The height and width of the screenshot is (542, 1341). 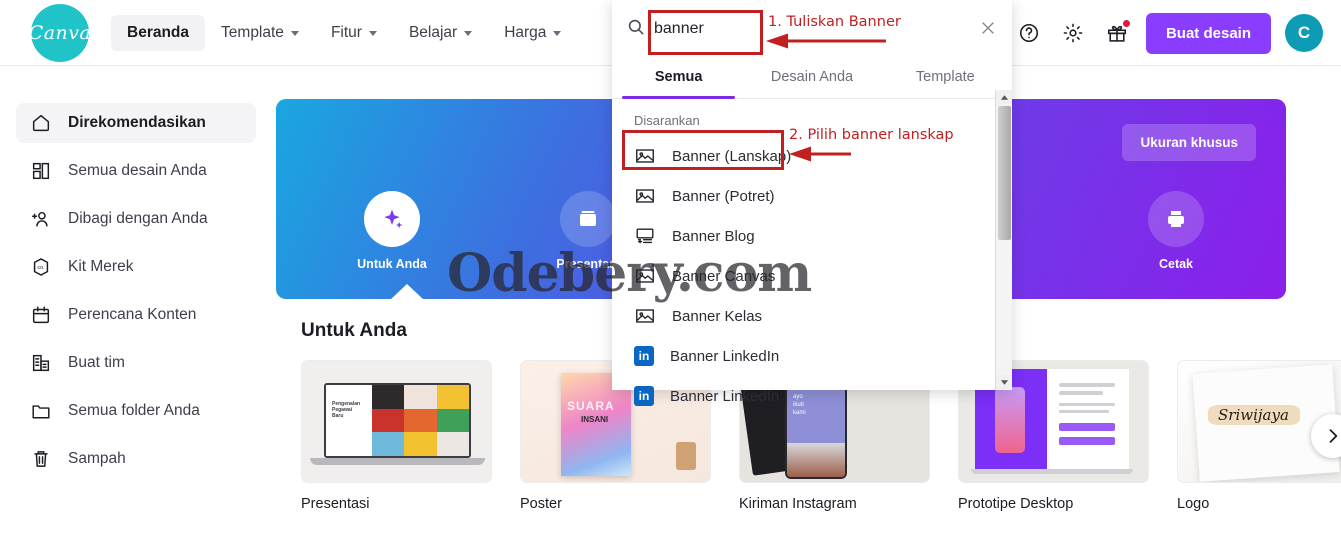 I want to click on sidebar-item-buat-tim: Buat tim, so click(x=136, y=363).